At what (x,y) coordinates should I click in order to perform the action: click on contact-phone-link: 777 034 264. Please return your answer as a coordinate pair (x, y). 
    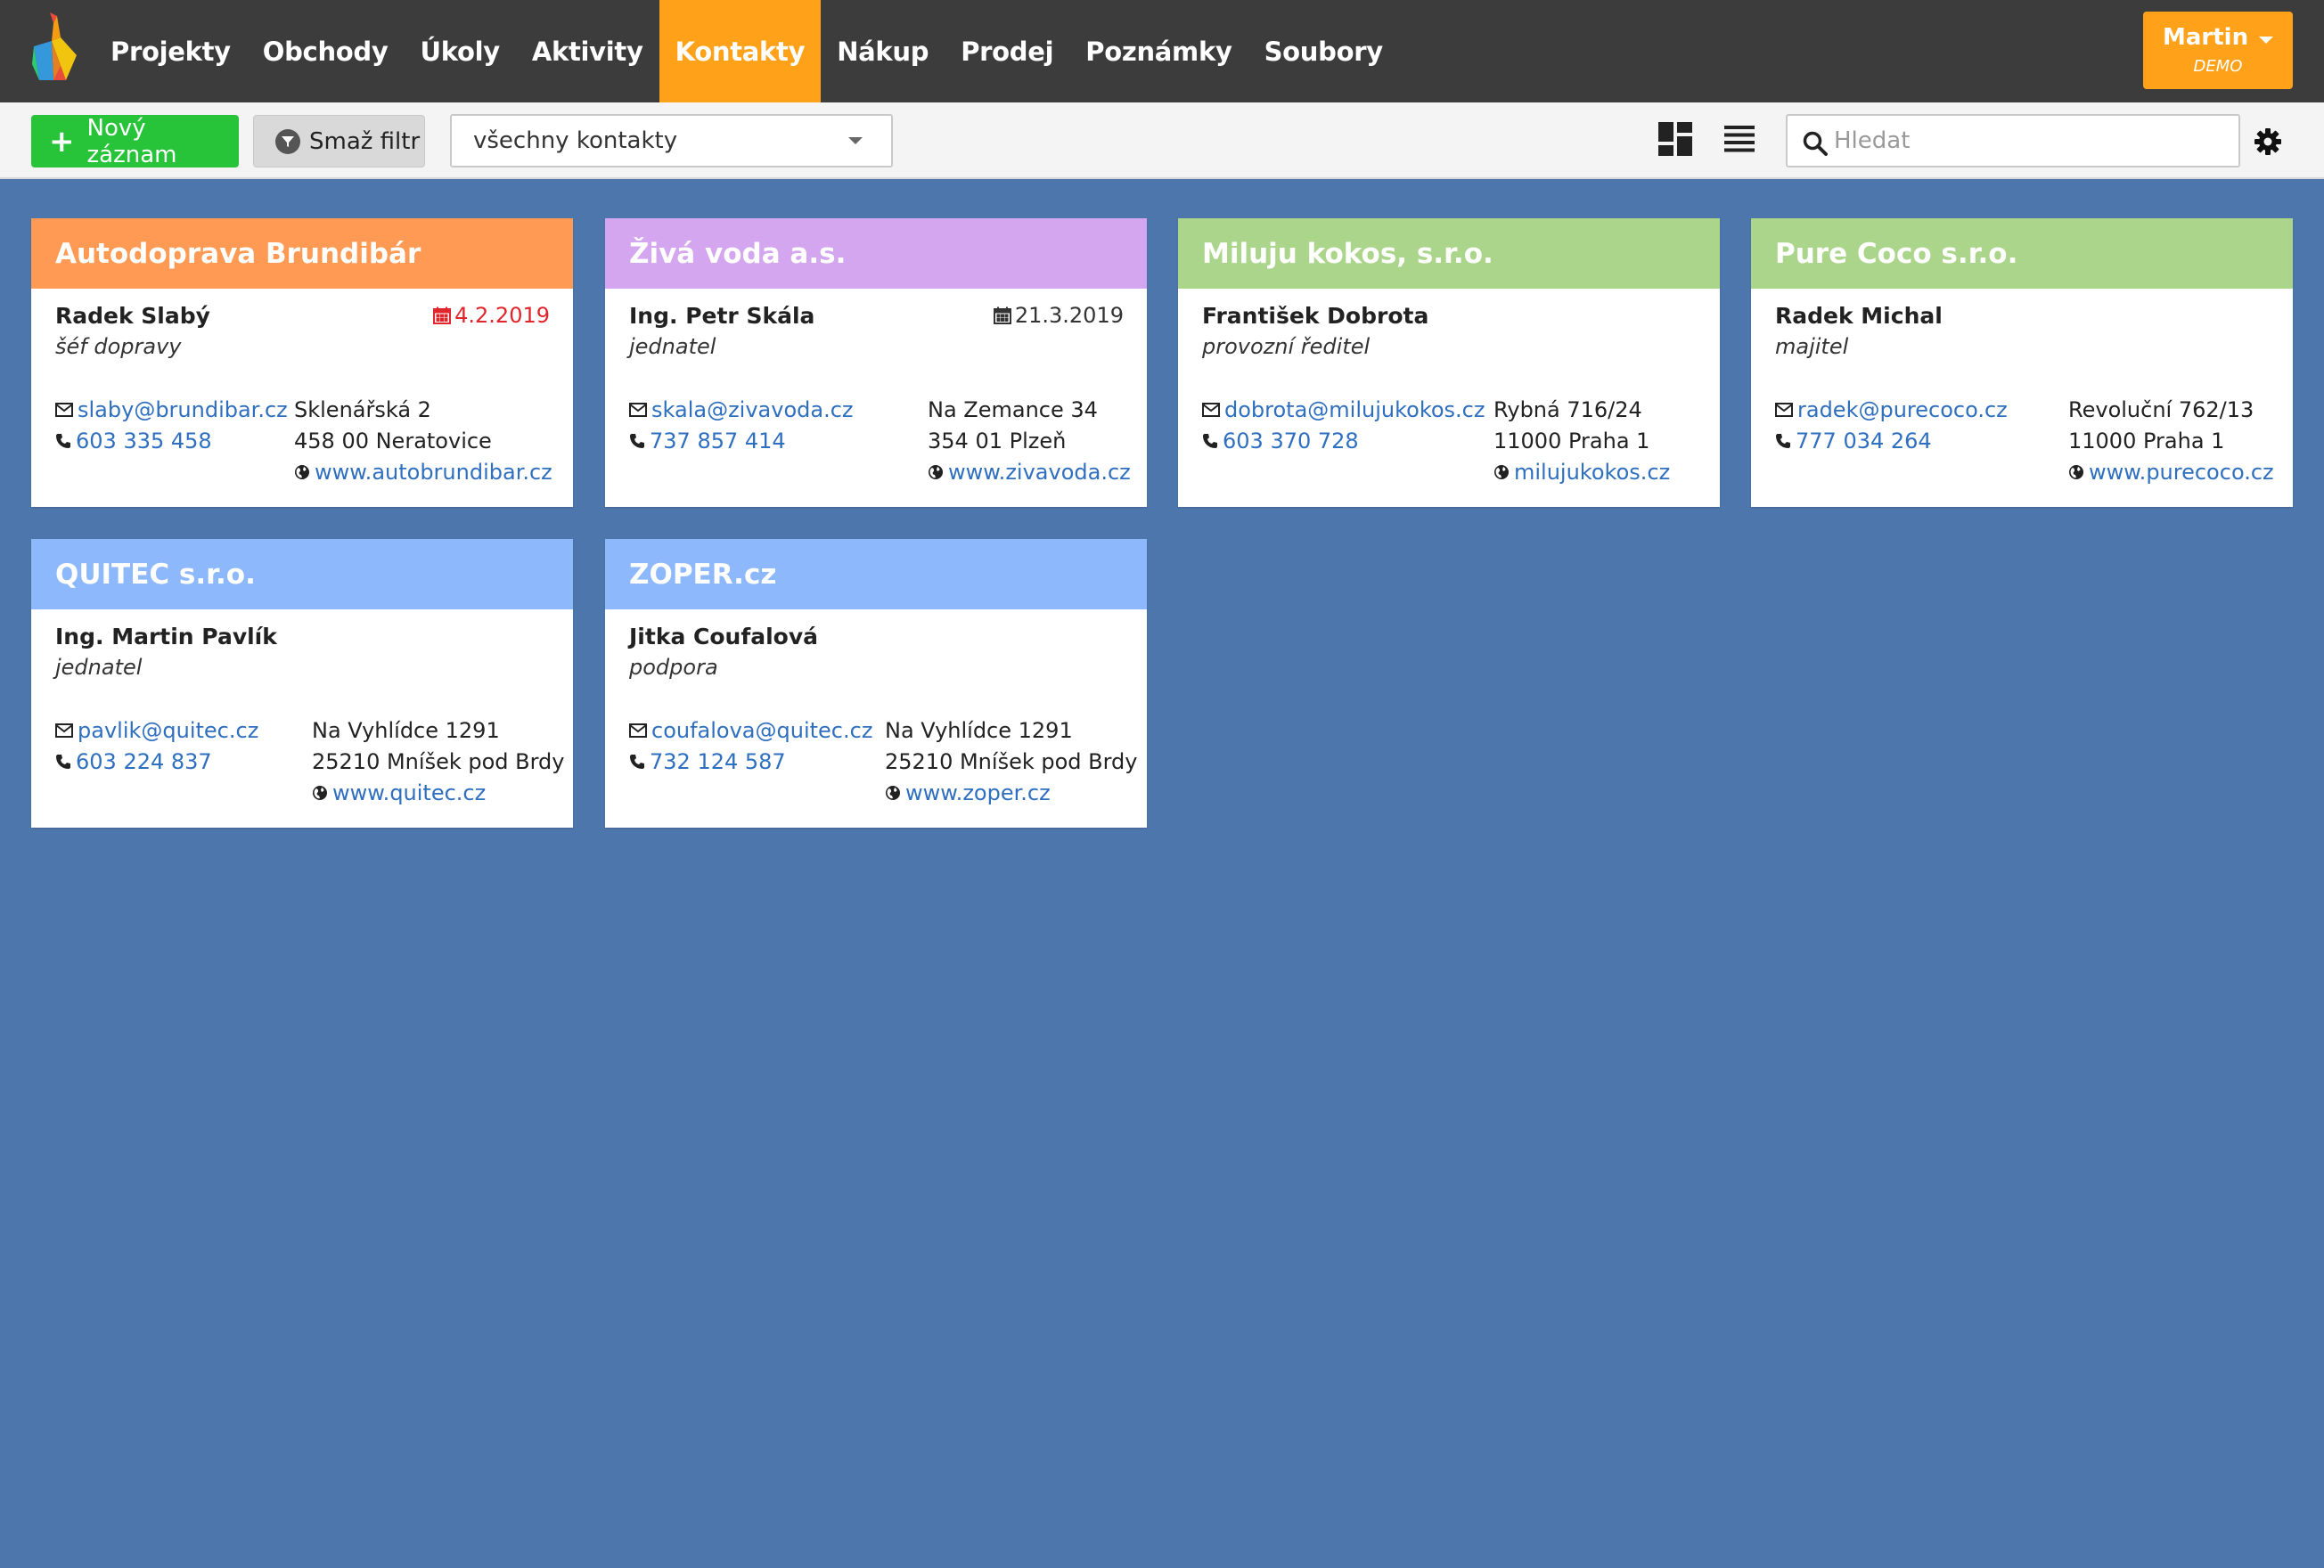
    Looking at the image, I should click on (1864, 441).